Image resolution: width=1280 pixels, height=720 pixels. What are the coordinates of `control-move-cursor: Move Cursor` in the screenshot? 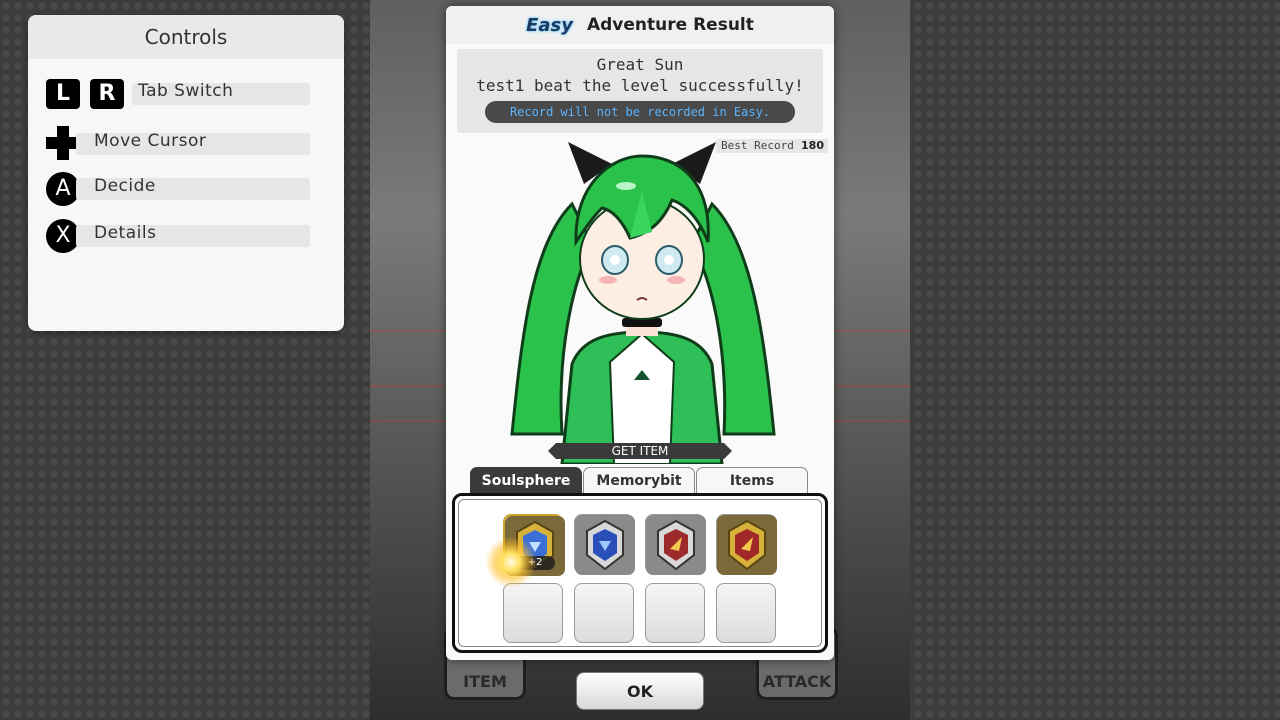 It's located at (178, 143).